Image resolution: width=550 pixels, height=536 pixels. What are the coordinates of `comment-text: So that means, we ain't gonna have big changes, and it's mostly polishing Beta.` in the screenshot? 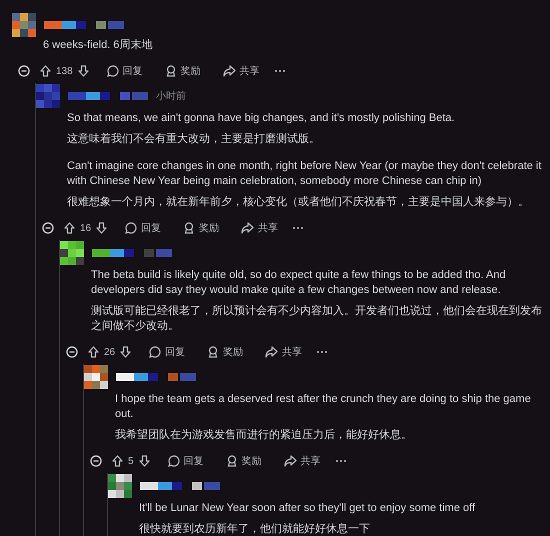 It's located at (261, 118).